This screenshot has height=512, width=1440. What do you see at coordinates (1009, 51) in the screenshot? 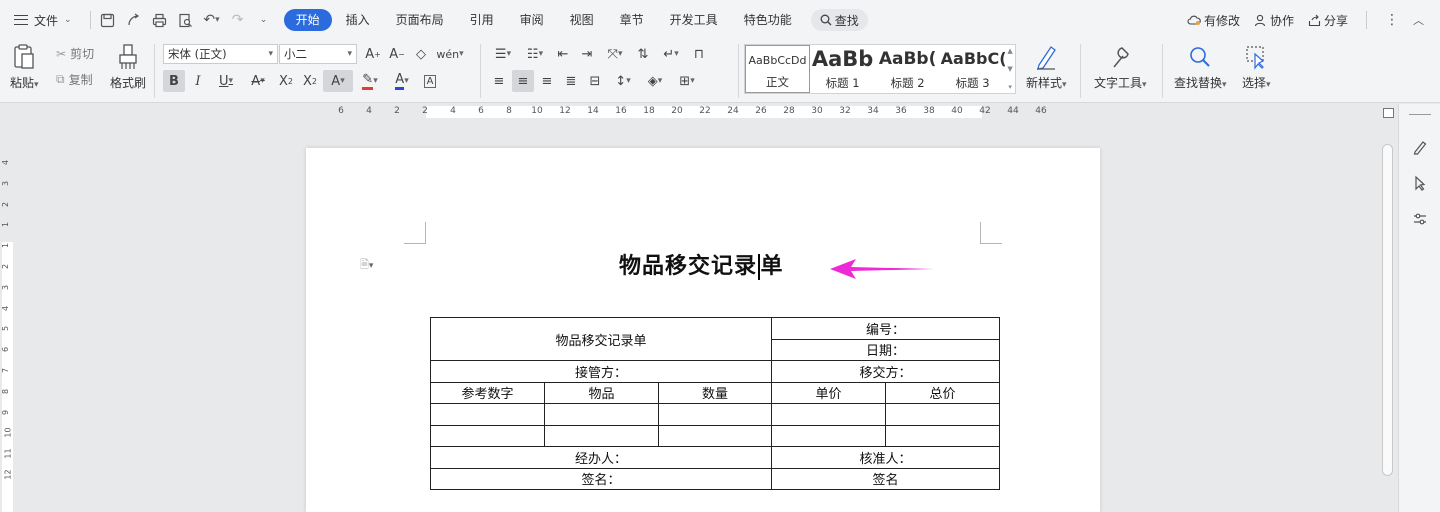
I see `chevron-up-icon: ▲` at bounding box center [1009, 51].